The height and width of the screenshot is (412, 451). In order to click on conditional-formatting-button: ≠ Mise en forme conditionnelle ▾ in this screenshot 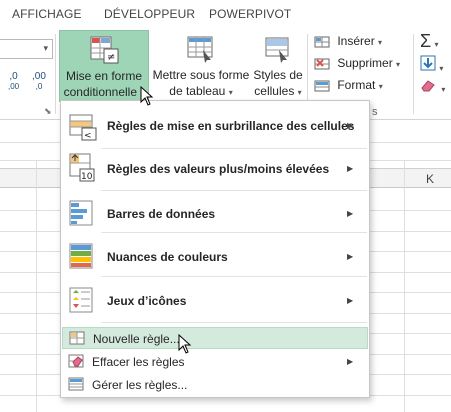, I will do `click(104, 66)`.